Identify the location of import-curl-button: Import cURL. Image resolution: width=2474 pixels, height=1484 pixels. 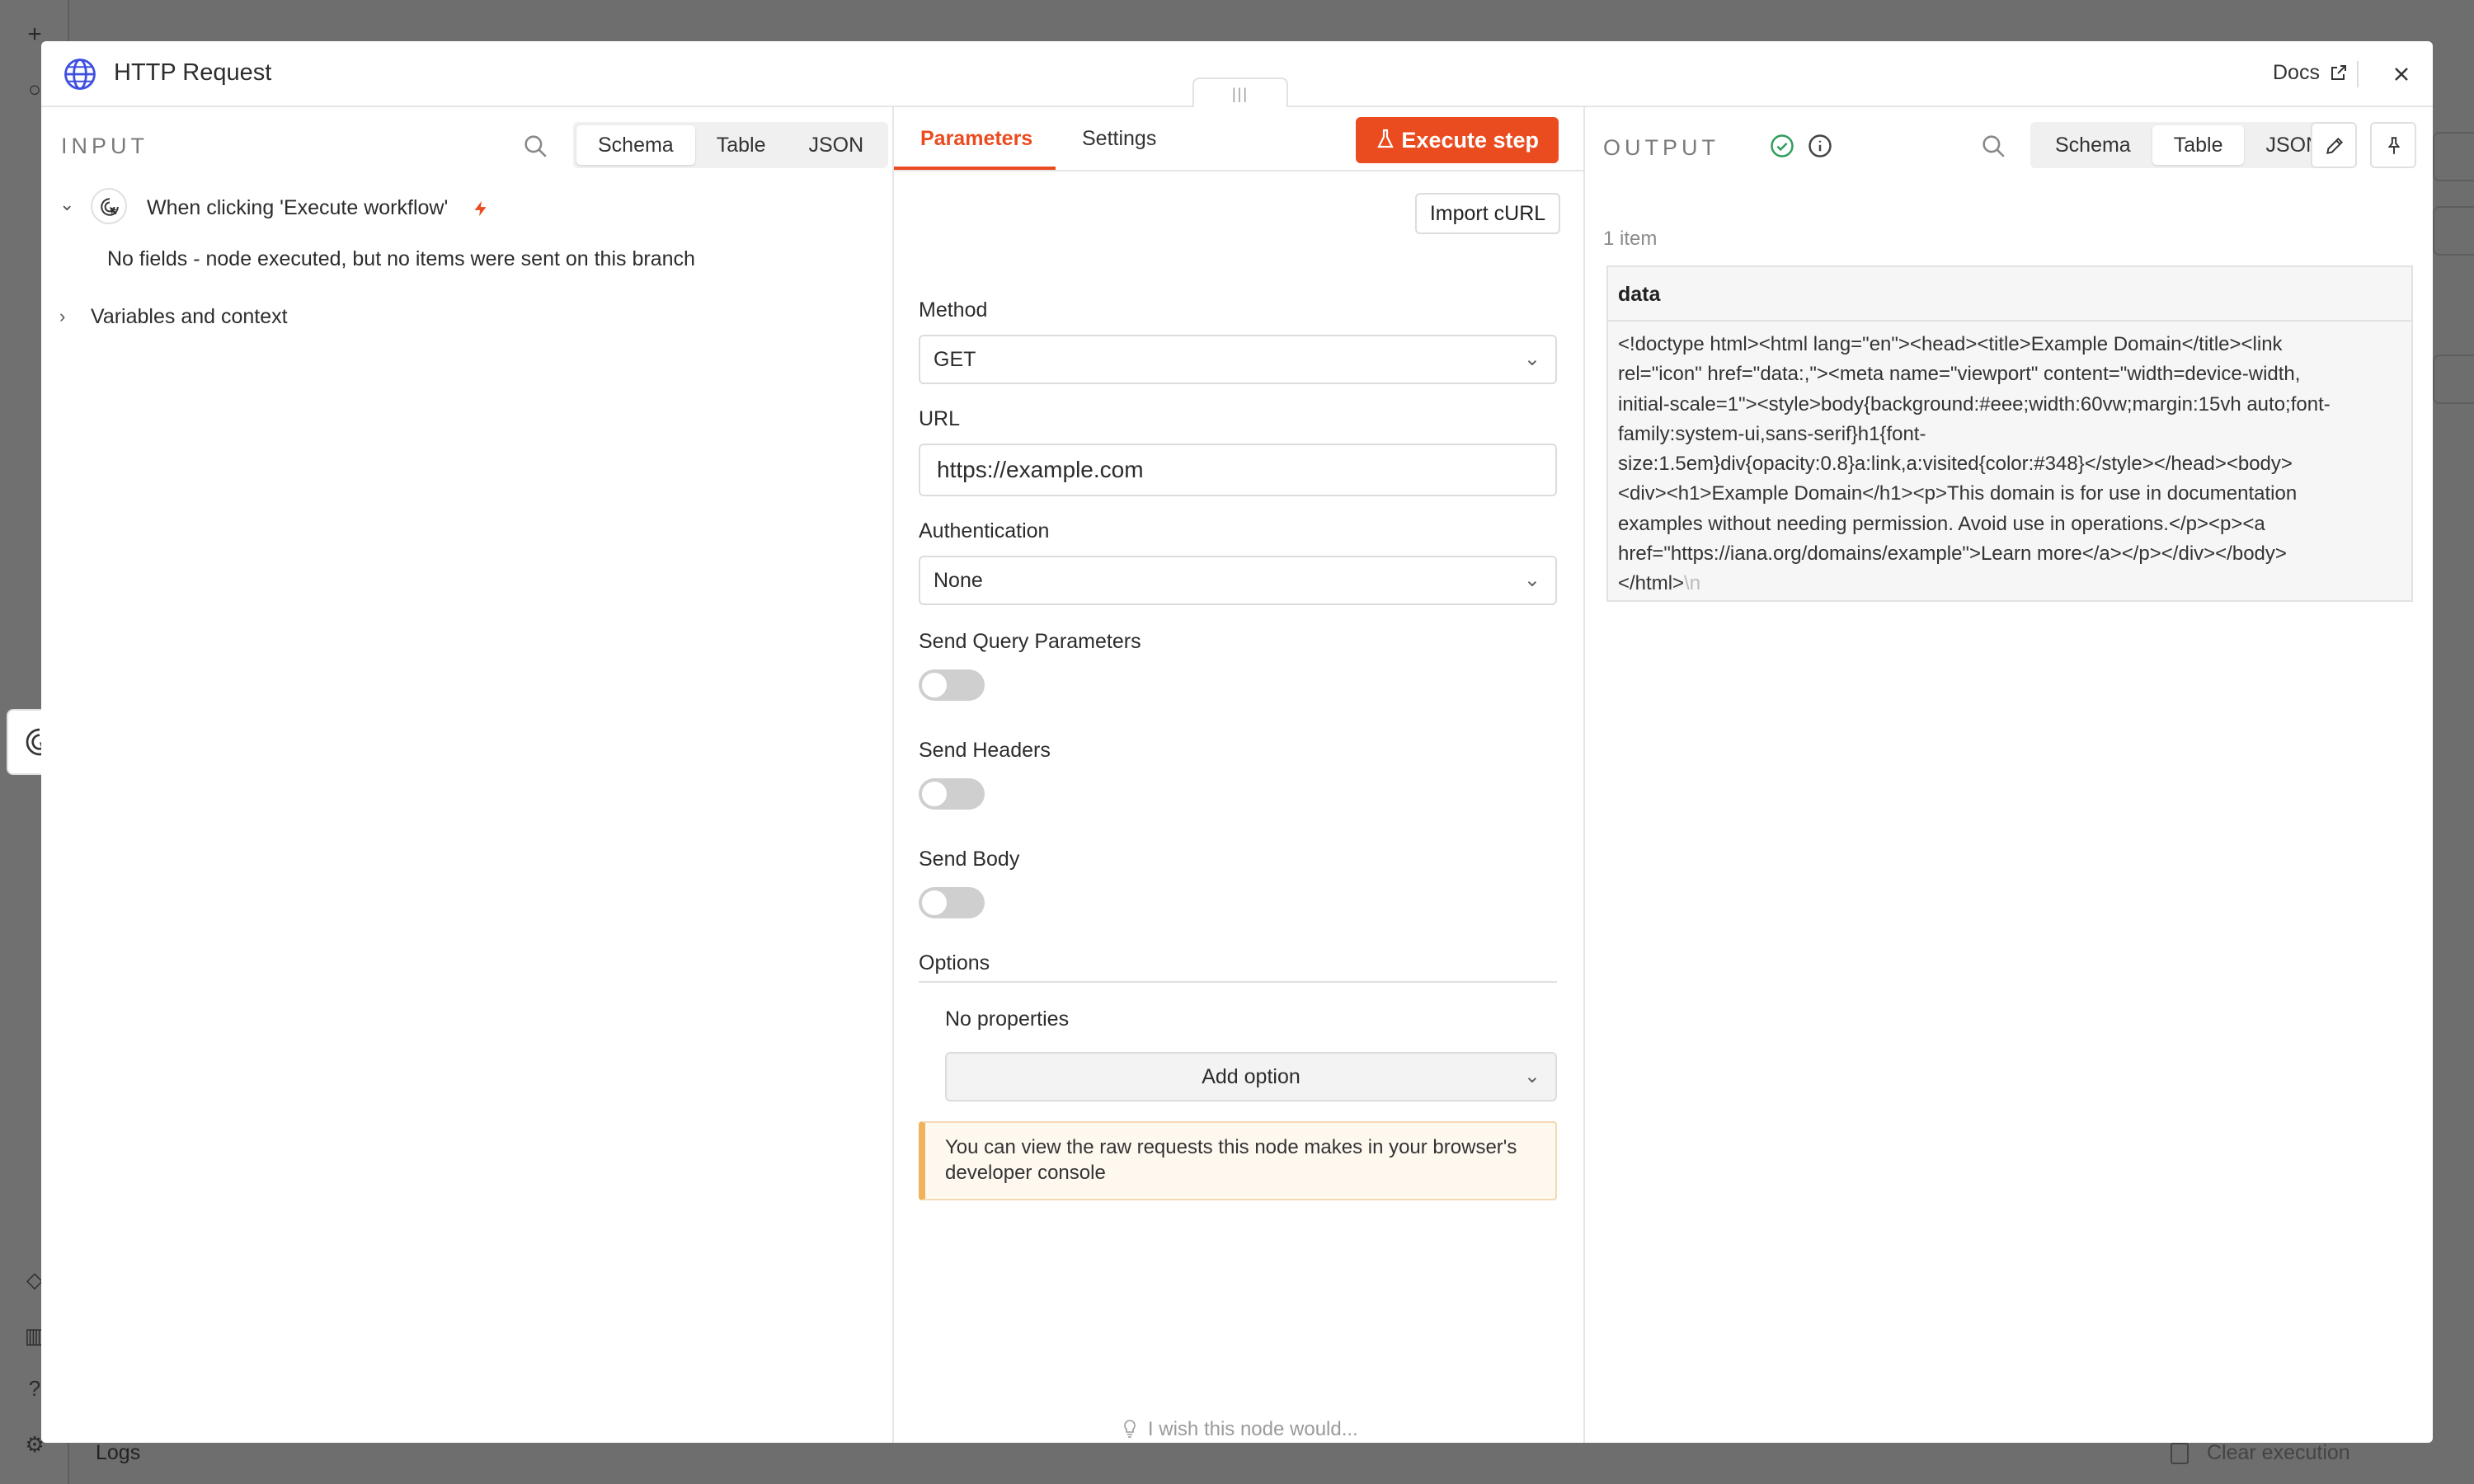
(1487, 213).